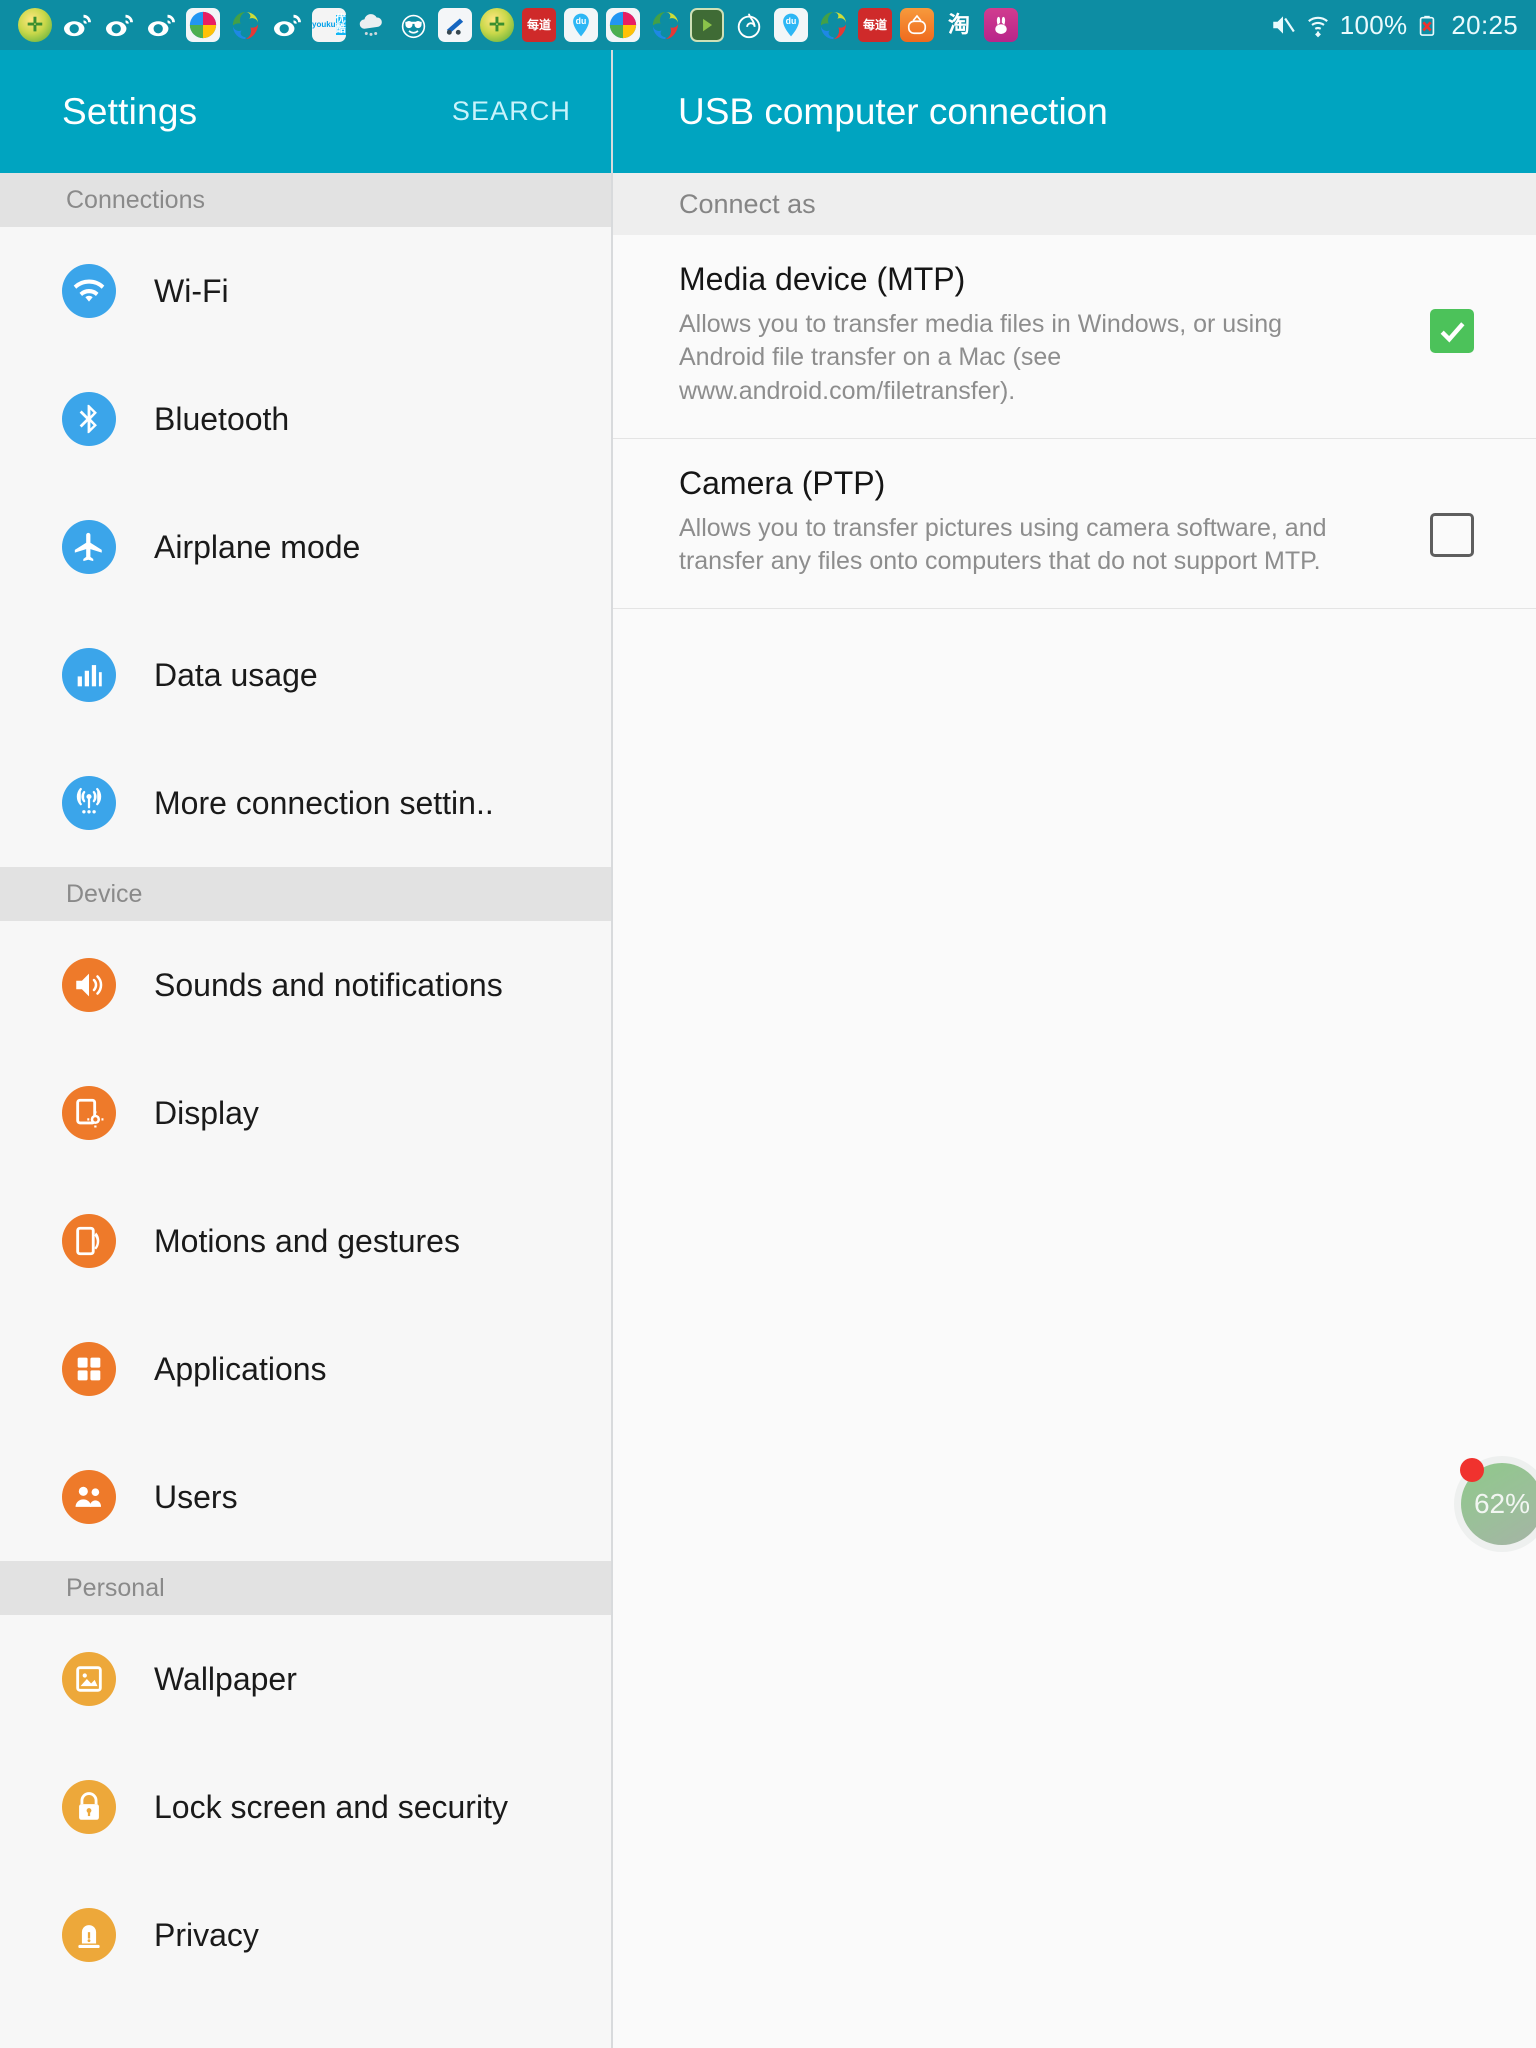  What do you see at coordinates (893, 111) in the screenshot?
I see `detail-title: USB computer connection` at bounding box center [893, 111].